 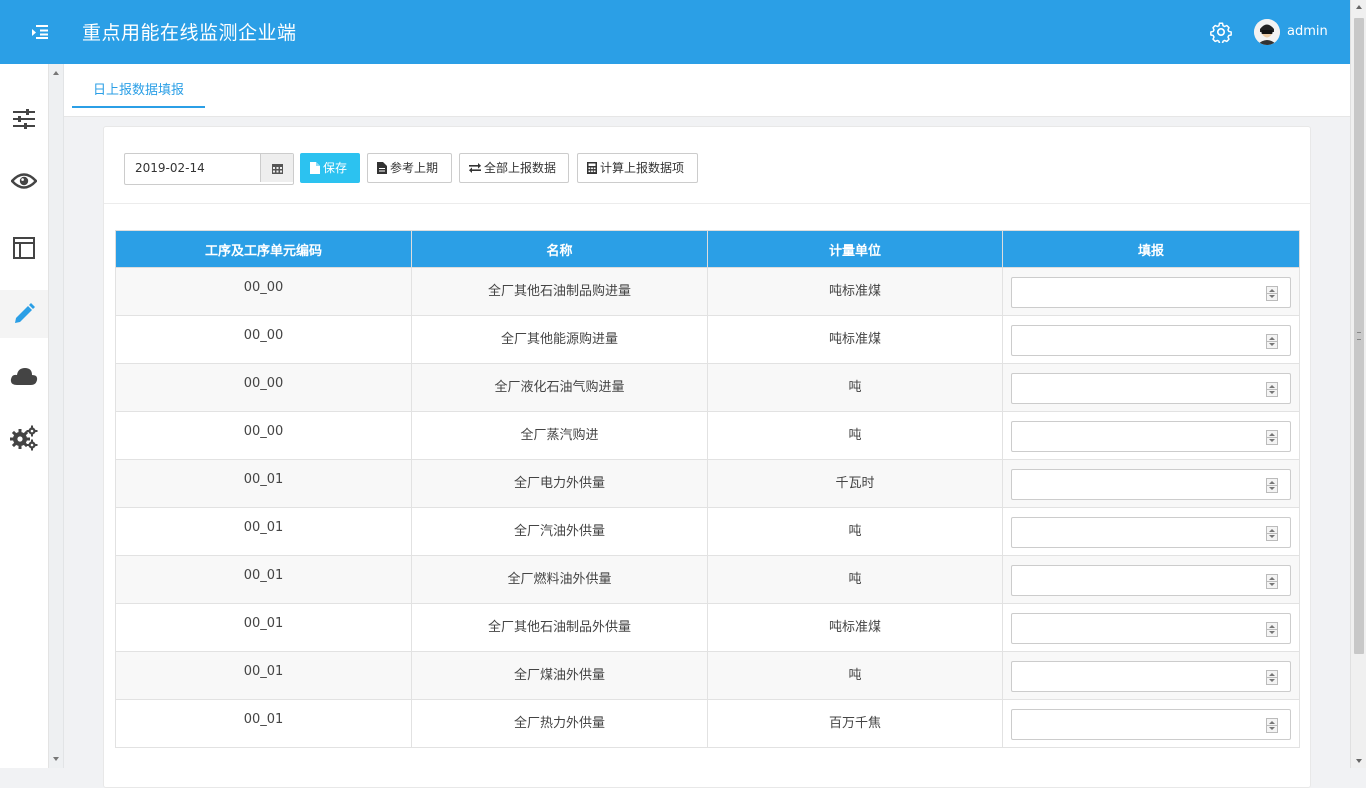 What do you see at coordinates (707, 90) in the screenshot?
I see `tab-bar: 日上报数据填报` at bounding box center [707, 90].